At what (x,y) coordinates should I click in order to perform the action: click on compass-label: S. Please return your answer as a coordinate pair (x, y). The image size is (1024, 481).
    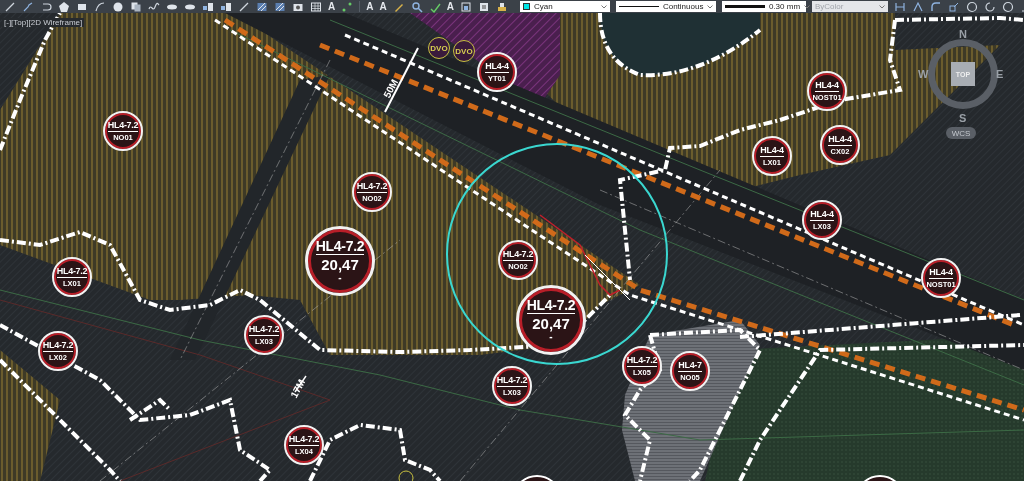
    Looking at the image, I should click on (963, 118).